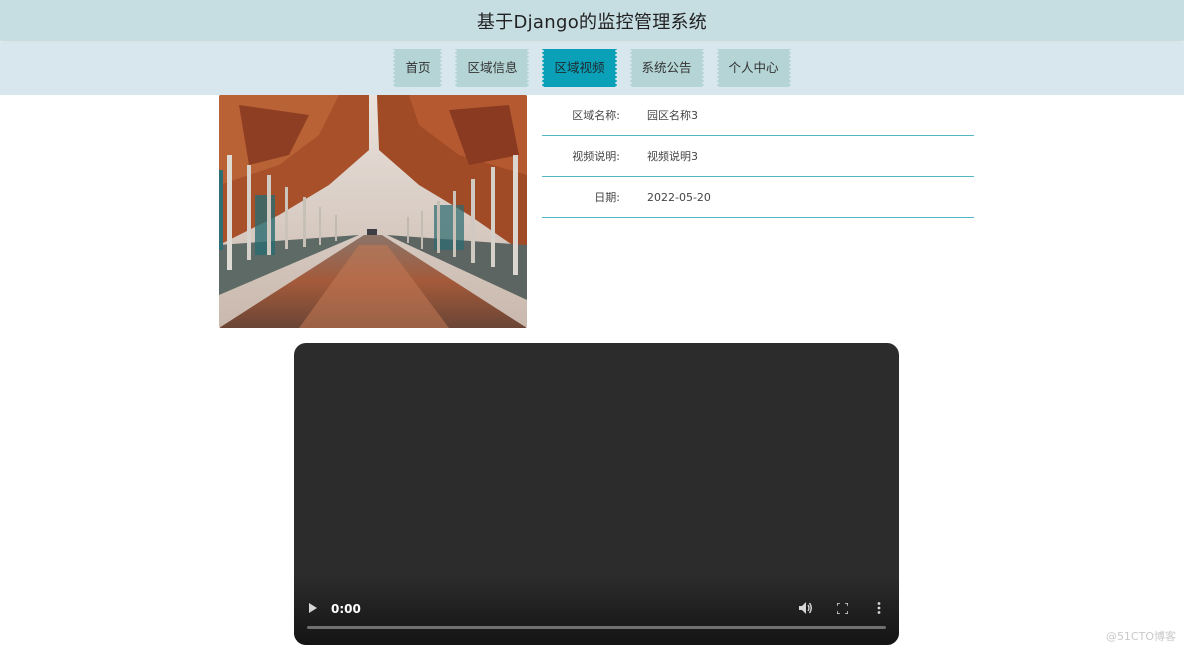 The height and width of the screenshot is (651, 1184). Describe the element at coordinates (758, 197) in the screenshot. I see `detail-row-date: 日期: 2022-05-20` at that location.